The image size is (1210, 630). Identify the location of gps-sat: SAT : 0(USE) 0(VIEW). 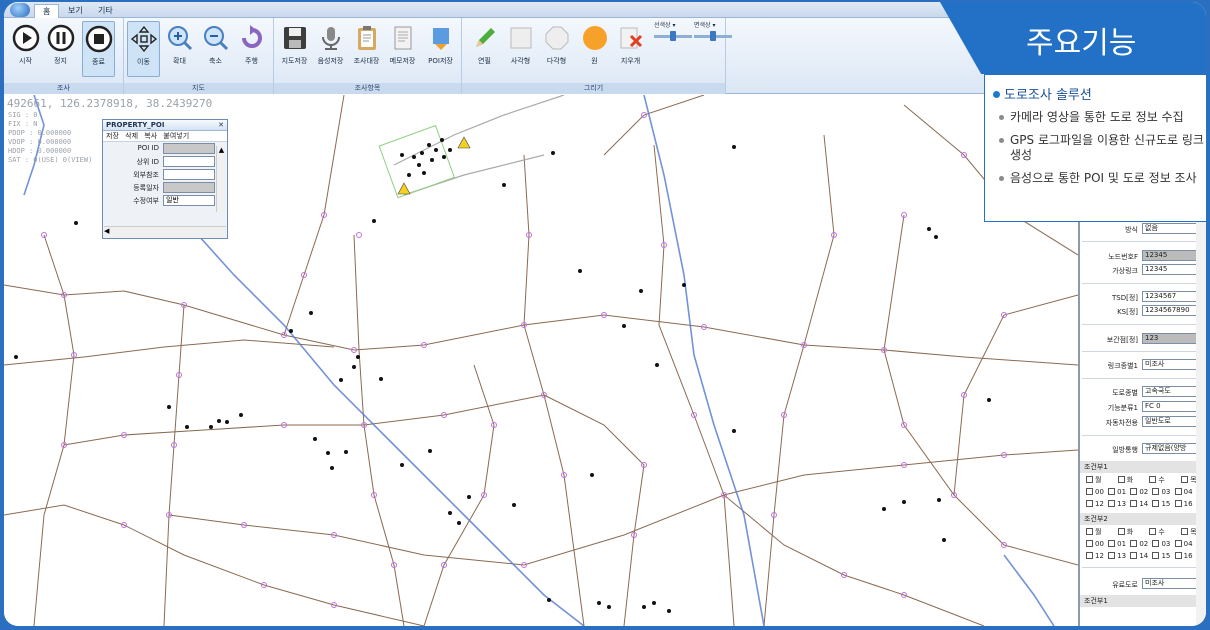
(50, 160).